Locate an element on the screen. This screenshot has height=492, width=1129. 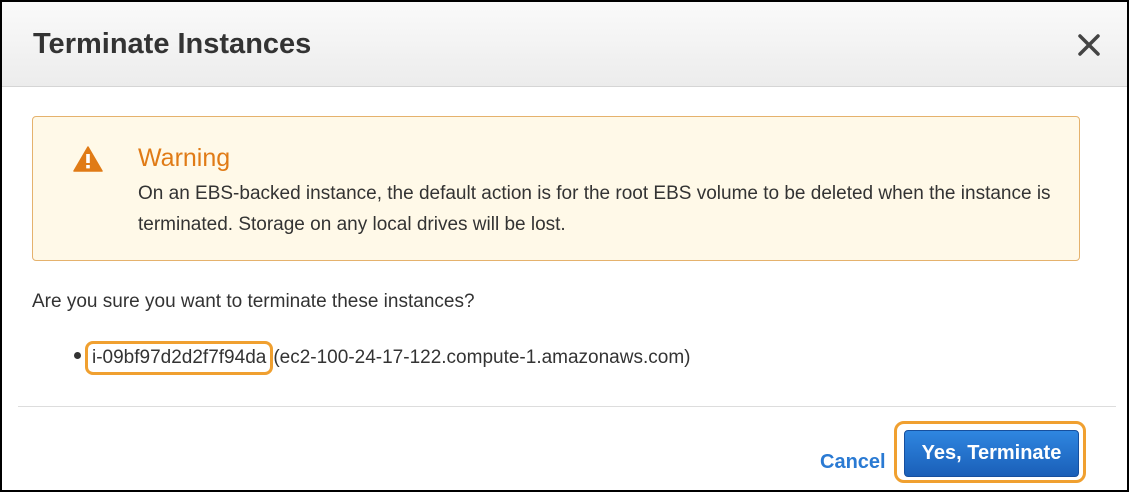
close-icon is located at coordinates (1089, 45).